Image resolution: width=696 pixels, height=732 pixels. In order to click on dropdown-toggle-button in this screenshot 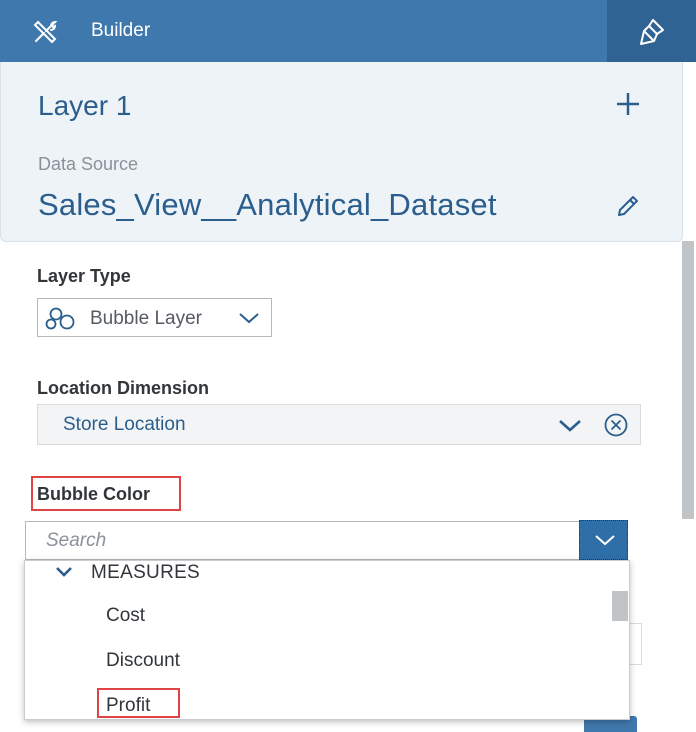, I will do `click(603, 540)`.